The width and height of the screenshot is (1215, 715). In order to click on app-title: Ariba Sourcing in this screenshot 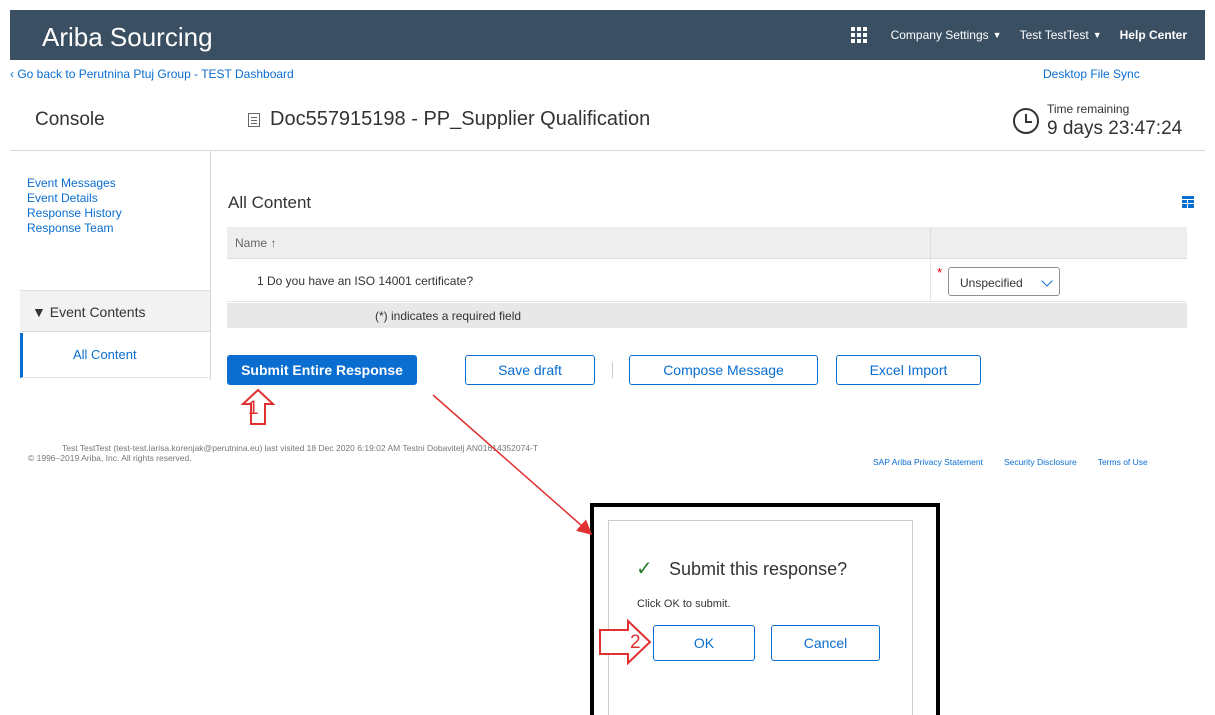, I will do `click(127, 37)`.